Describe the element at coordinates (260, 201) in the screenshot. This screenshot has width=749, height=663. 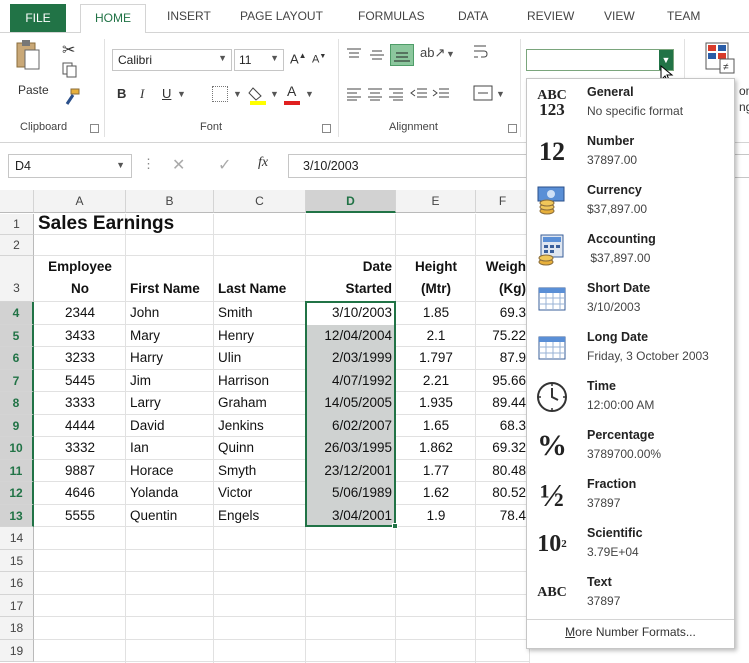
I see `column-header-c: C` at that location.